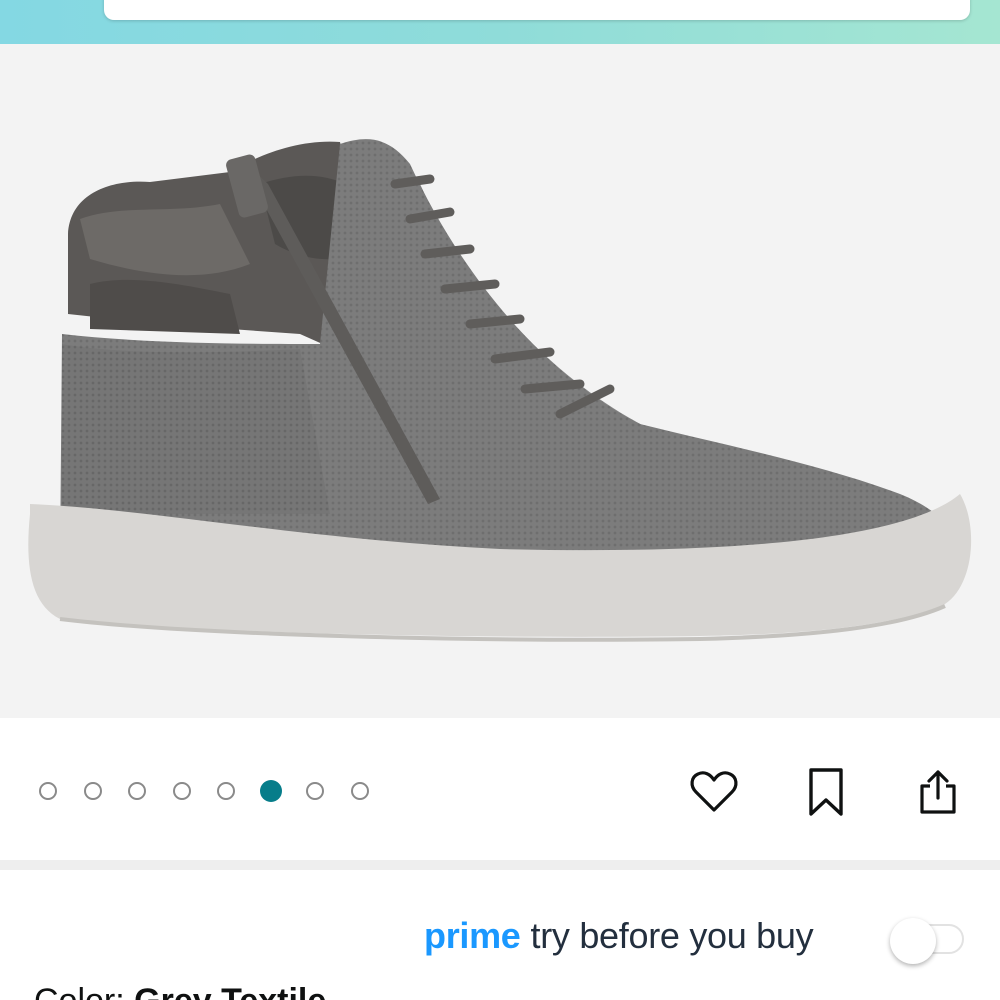 The width and height of the screenshot is (1000, 1000). Describe the element at coordinates (500, 789) in the screenshot. I see `image-carousel-controls` at that location.